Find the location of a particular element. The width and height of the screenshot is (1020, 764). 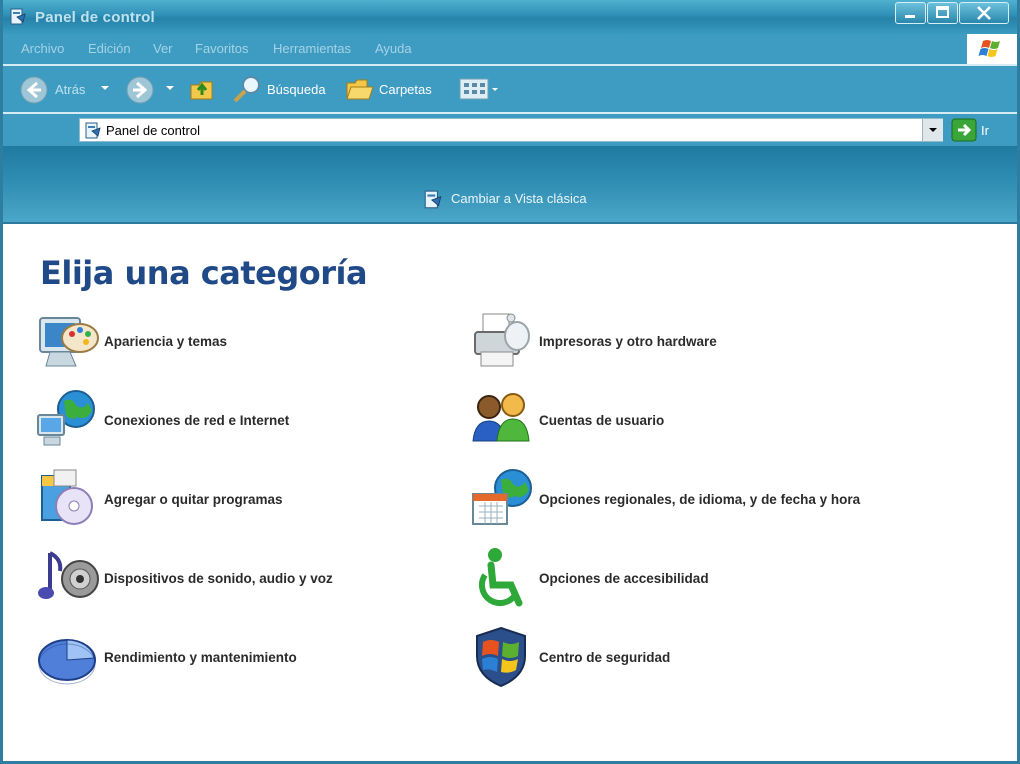

user-accounts-icon is located at coordinates (501, 417).